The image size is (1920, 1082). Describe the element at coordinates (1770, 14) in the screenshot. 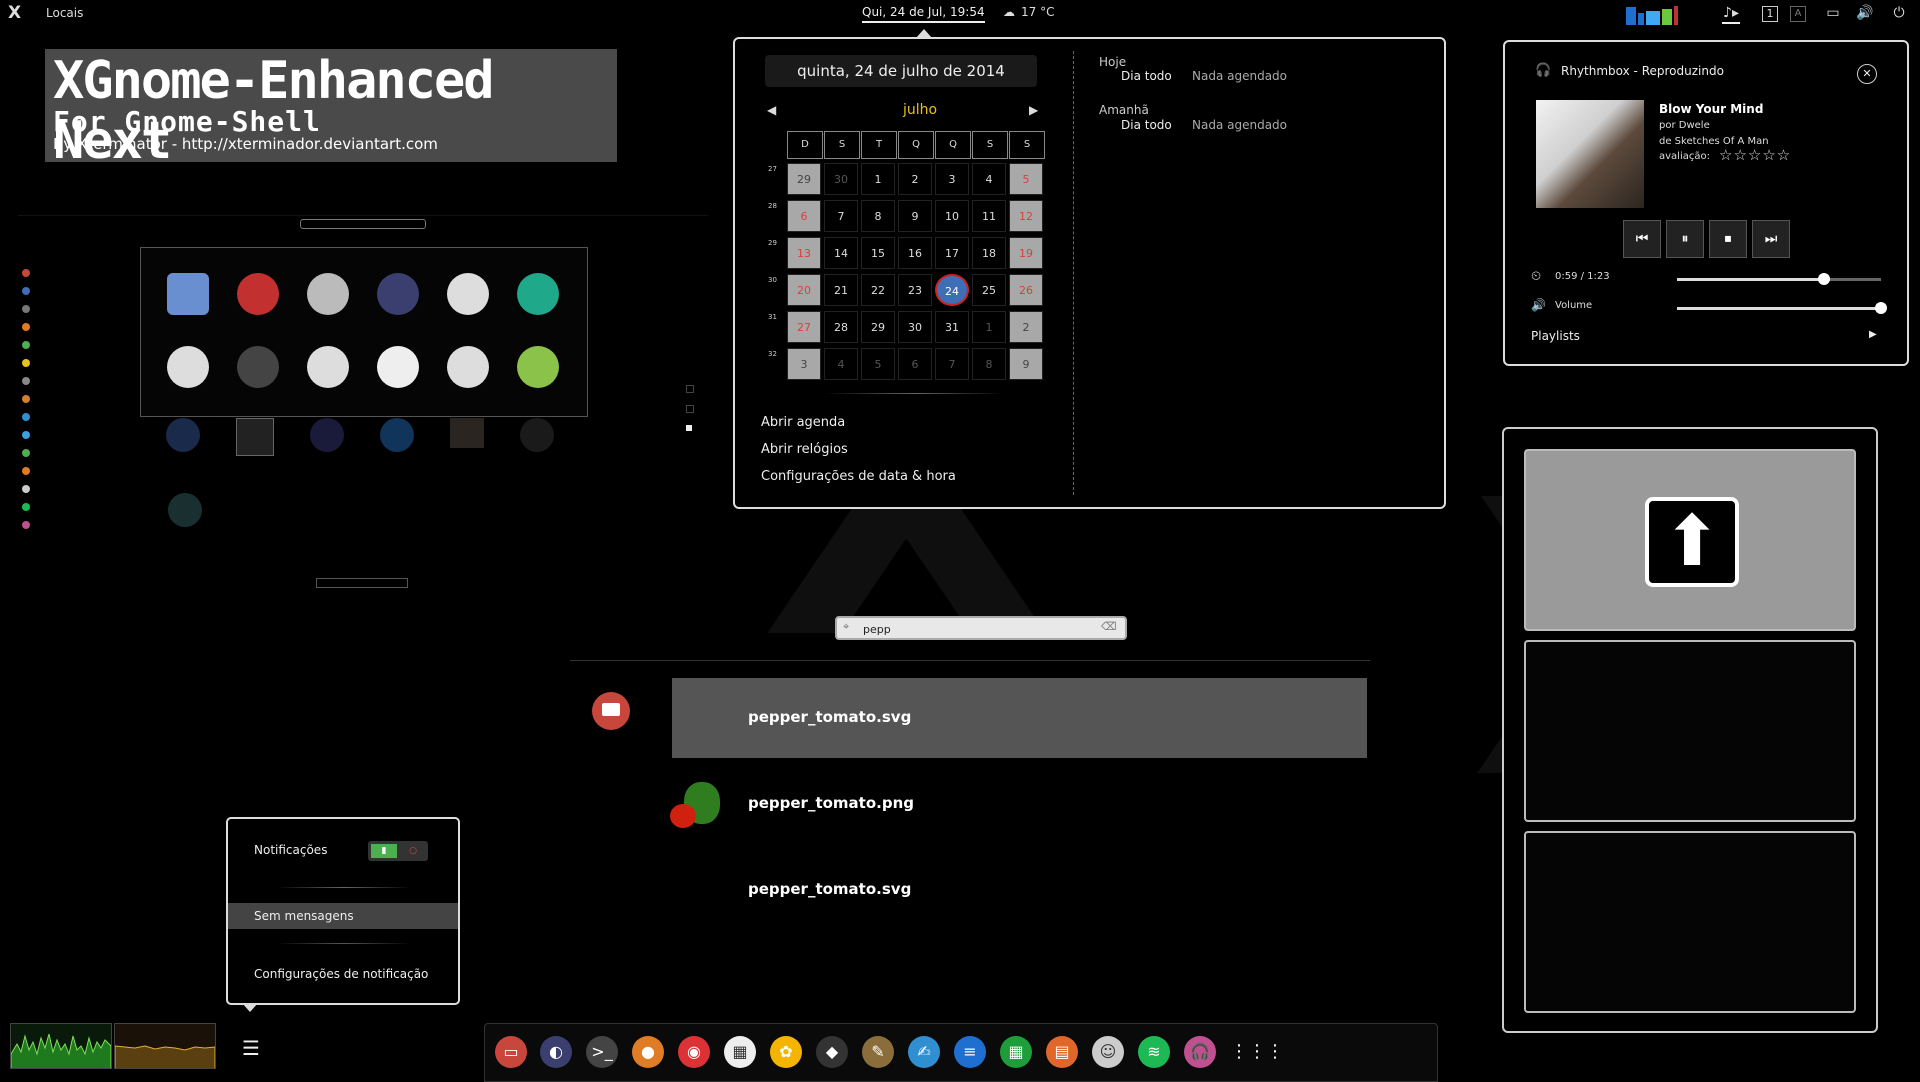

I see `workspace-1-icon: 1` at that location.